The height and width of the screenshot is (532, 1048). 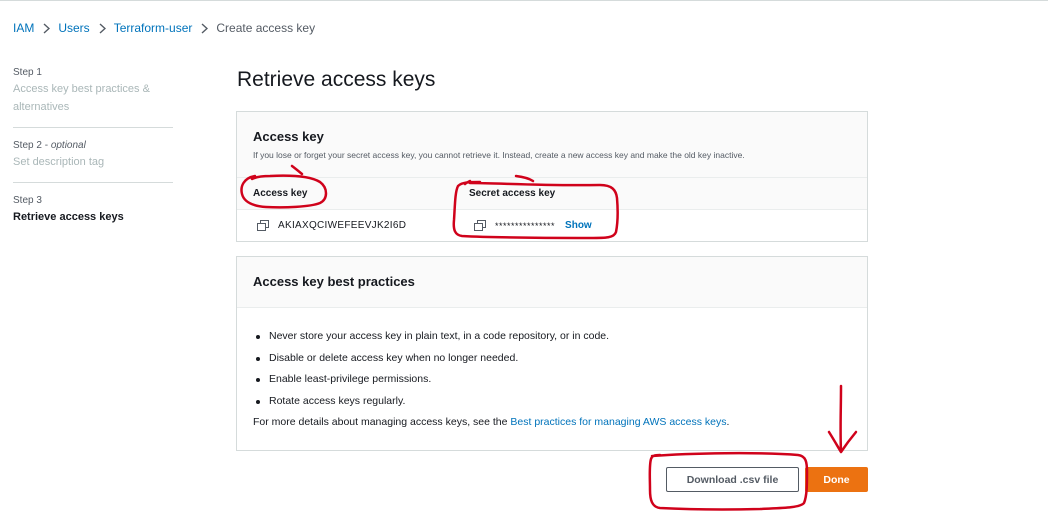 I want to click on step-3-number: Step 3, so click(x=27, y=200).